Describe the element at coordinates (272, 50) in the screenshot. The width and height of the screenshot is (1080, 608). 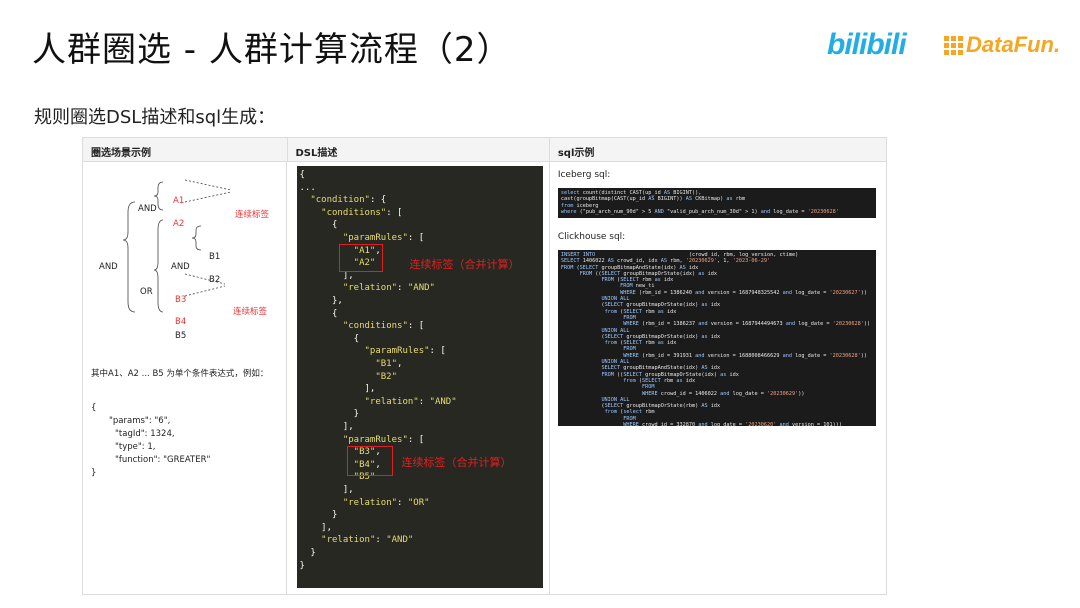
I see `slide-title: 人群圈选 - 人群计算流程（2）` at that location.